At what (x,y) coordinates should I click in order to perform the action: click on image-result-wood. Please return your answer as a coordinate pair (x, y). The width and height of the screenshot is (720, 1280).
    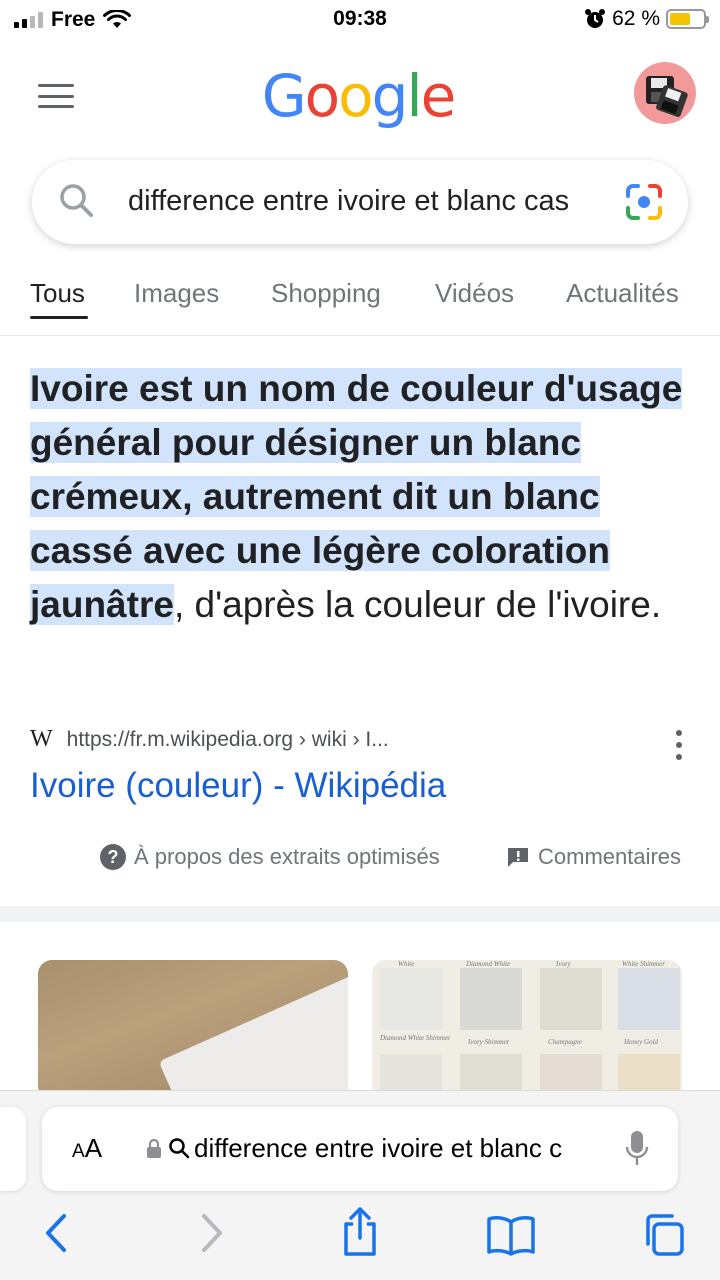
    Looking at the image, I should click on (193, 1030).